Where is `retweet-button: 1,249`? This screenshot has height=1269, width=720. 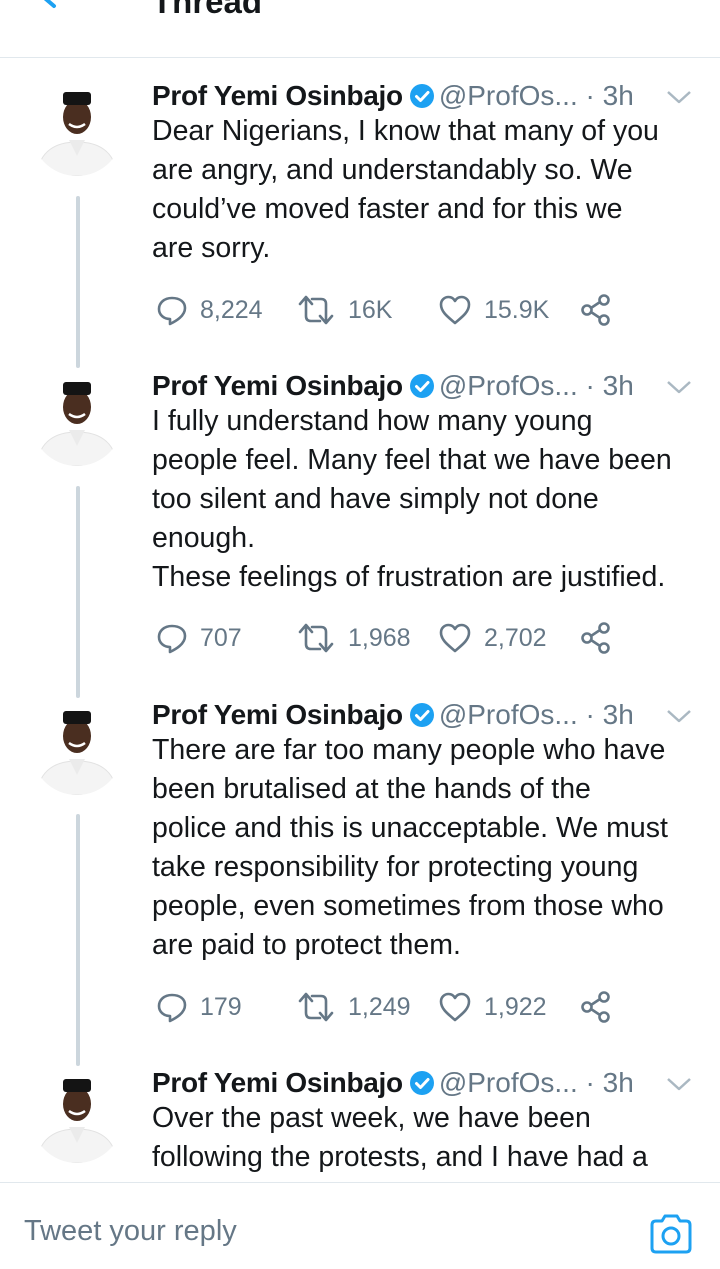
retweet-button: 1,249 is located at coordinates (353, 1007).